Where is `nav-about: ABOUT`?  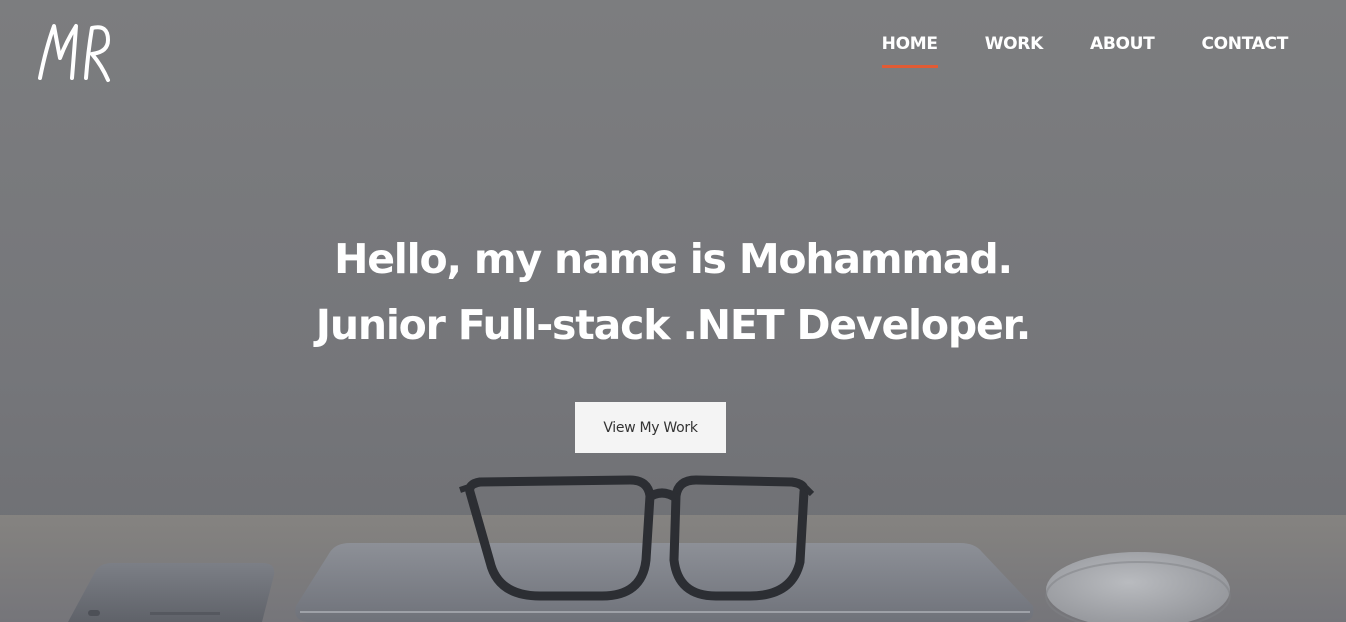 nav-about: ABOUT is located at coordinates (1122, 51).